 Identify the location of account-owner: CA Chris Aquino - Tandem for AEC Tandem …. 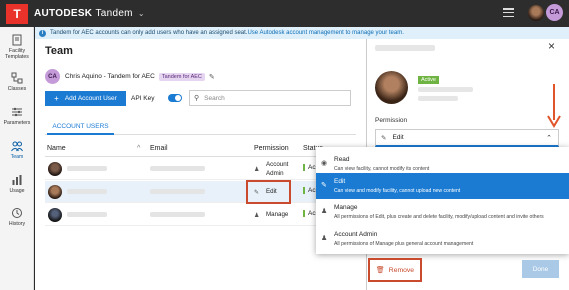
(130, 76).